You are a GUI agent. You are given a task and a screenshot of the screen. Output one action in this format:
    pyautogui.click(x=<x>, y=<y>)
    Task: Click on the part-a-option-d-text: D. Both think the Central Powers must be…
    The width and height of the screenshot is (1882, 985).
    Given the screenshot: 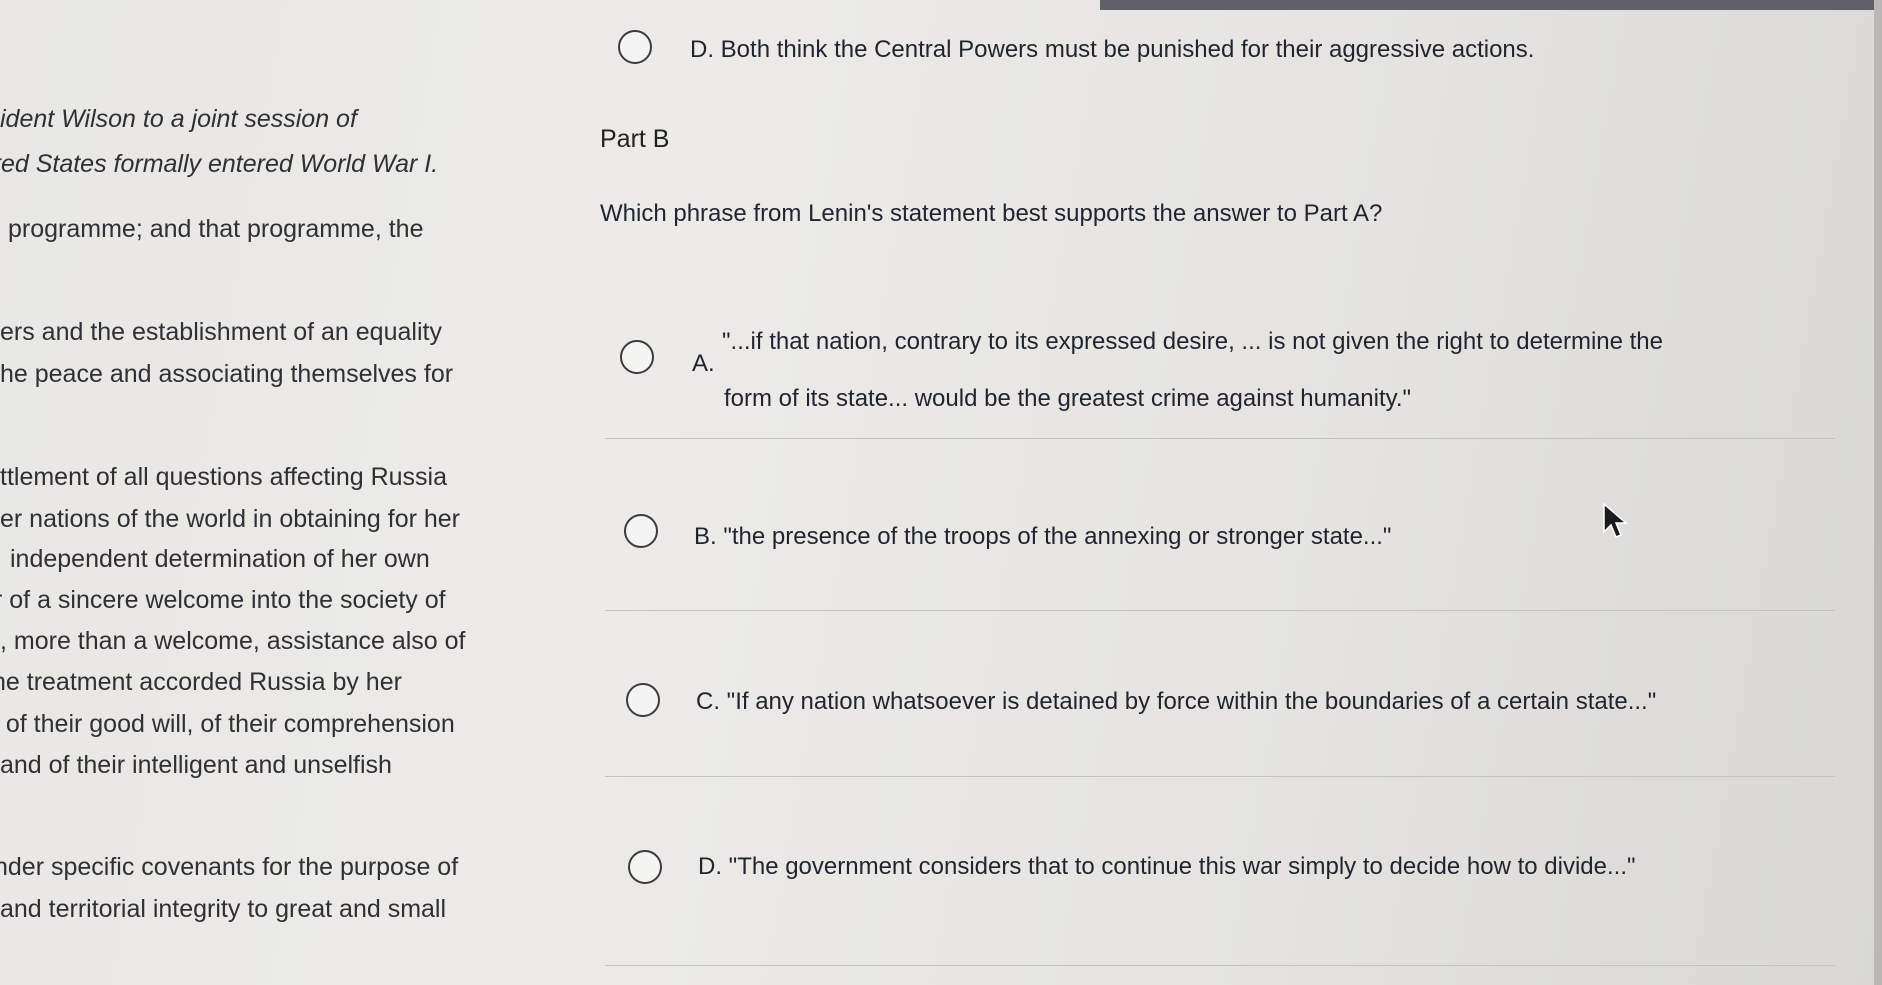 What is the action you would take?
    pyautogui.click(x=1112, y=50)
    